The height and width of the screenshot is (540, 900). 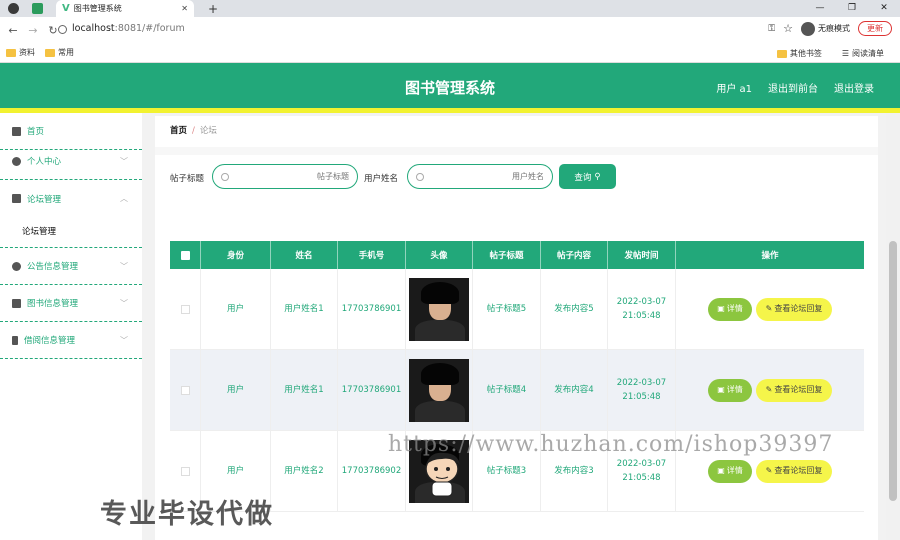 What do you see at coordinates (574, 390) in the screenshot?
I see `cell-content: 发布内容4` at bounding box center [574, 390].